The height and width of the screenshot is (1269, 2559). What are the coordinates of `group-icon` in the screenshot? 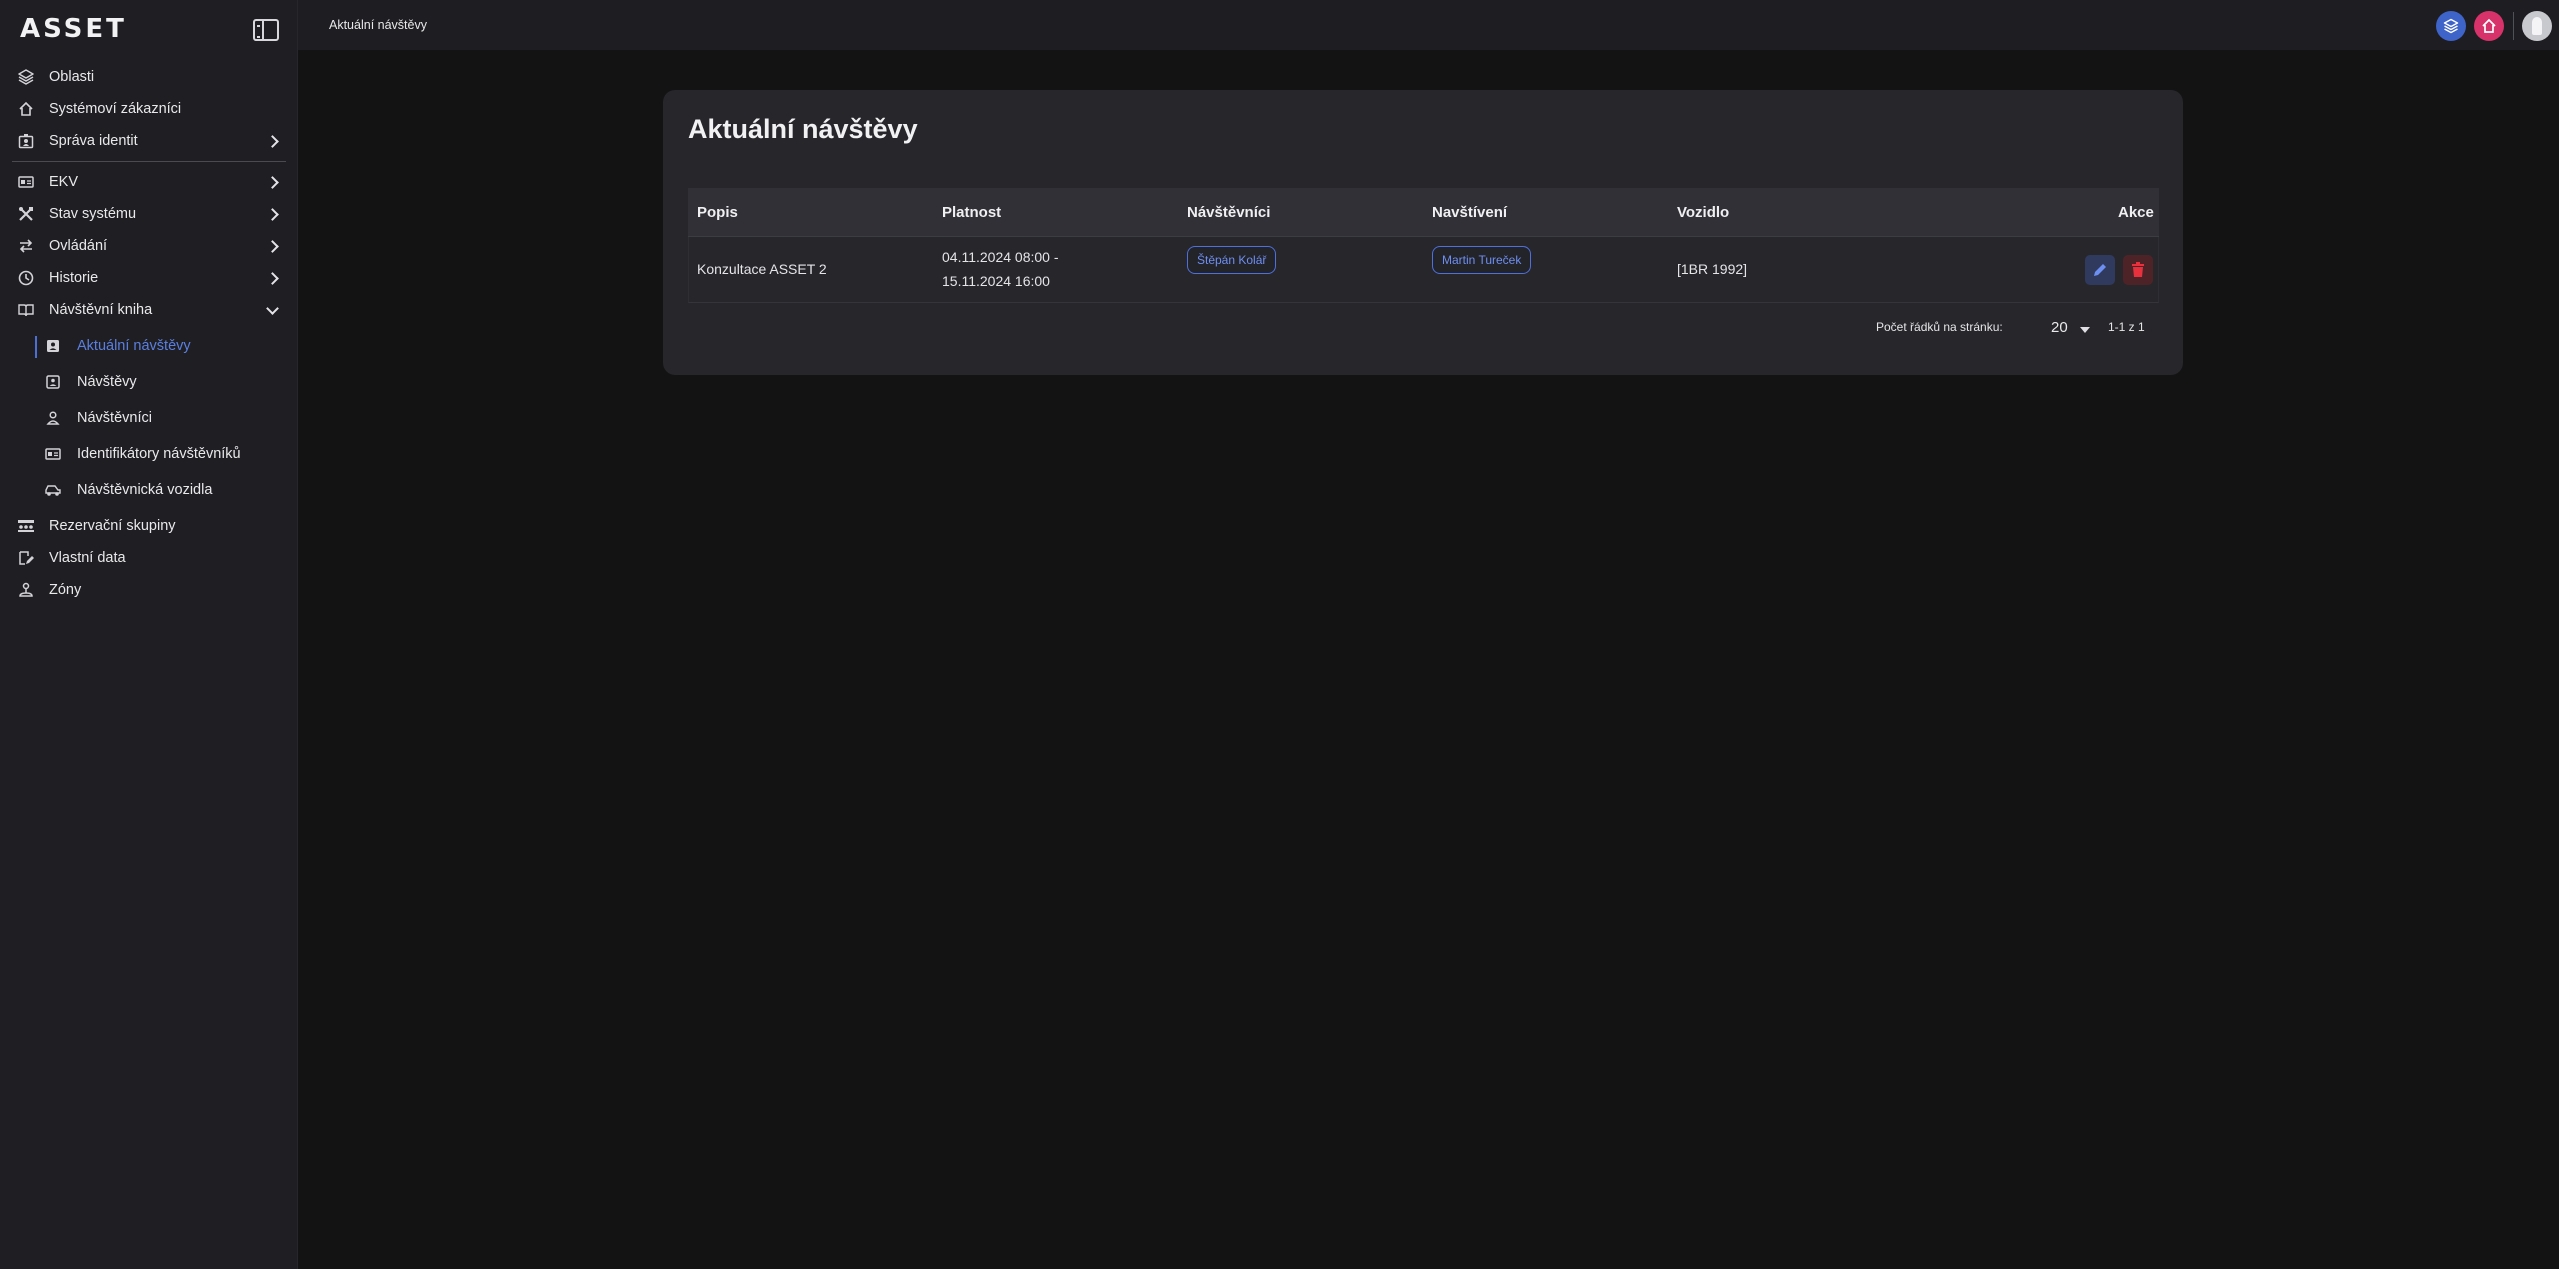 It's located at (26, 526).